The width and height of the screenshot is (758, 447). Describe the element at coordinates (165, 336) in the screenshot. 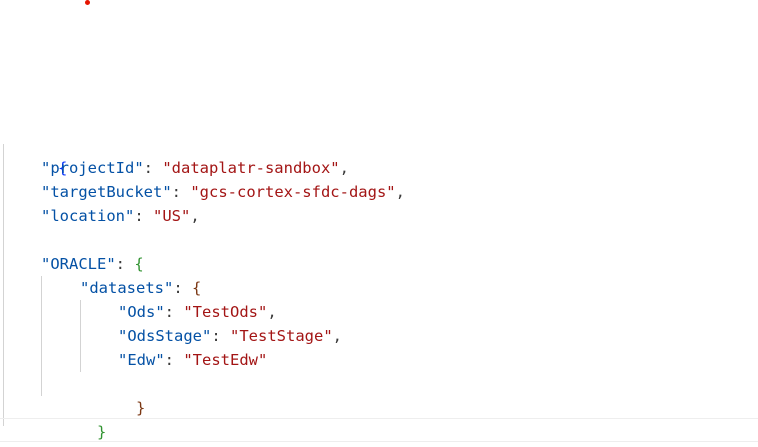

I see `json-key: "OdsStage"` at that location.